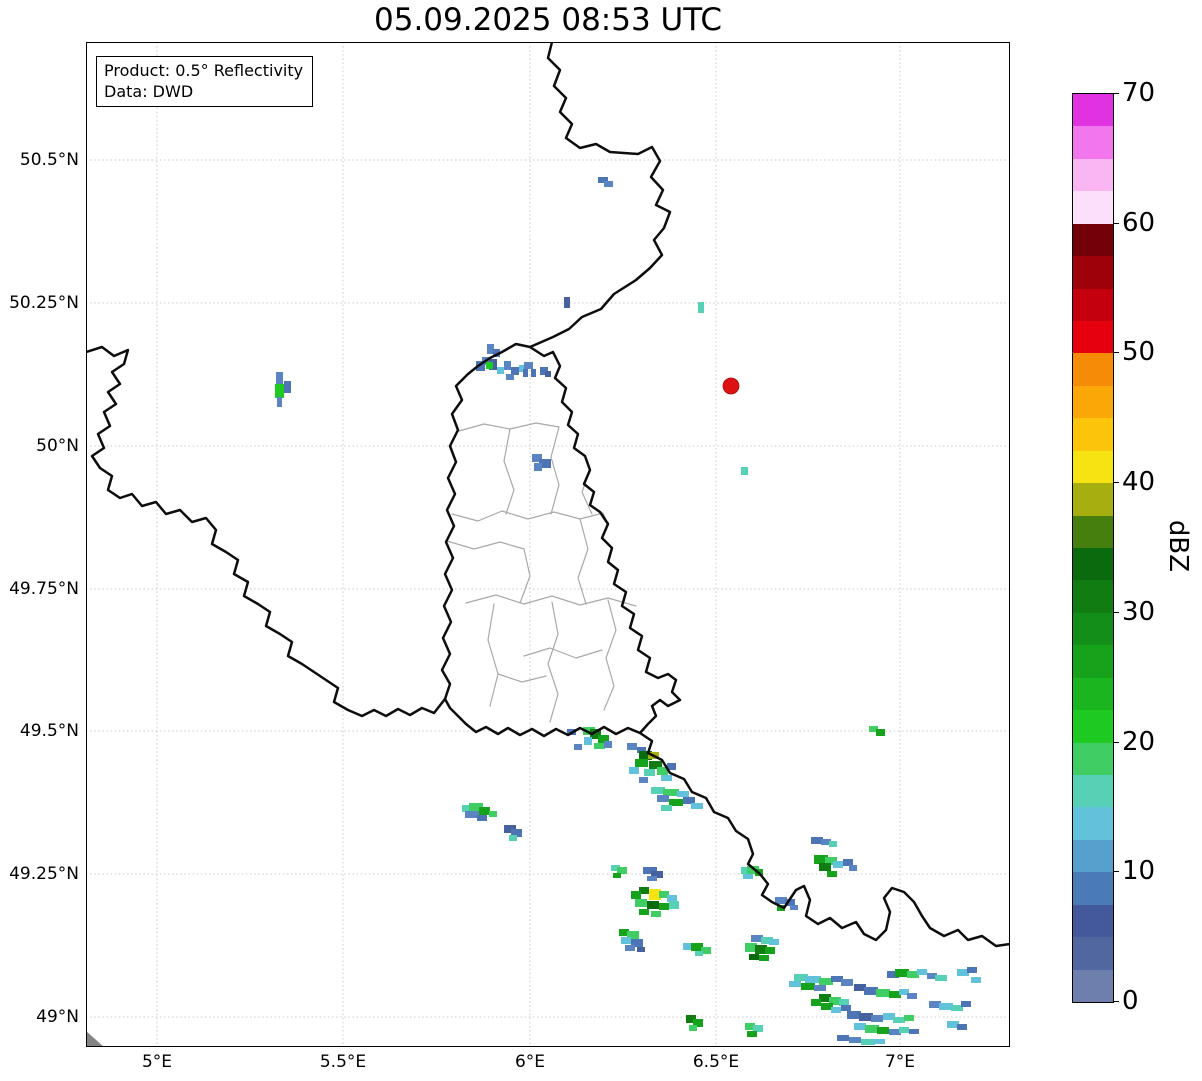 The width and height of the screenshot is (1202, 1081). What do you see at coordinates (44, 874) in the screenshot?
I see `y-tick-label: 49.25°N` at bounding box center [44, 874].